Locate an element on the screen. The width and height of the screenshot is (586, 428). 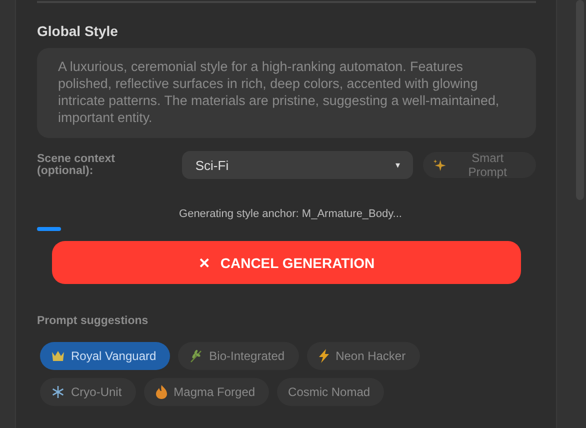
cancel-generation-button: ✕ CANCEL GENERATION is located at coordinates (286, 262).